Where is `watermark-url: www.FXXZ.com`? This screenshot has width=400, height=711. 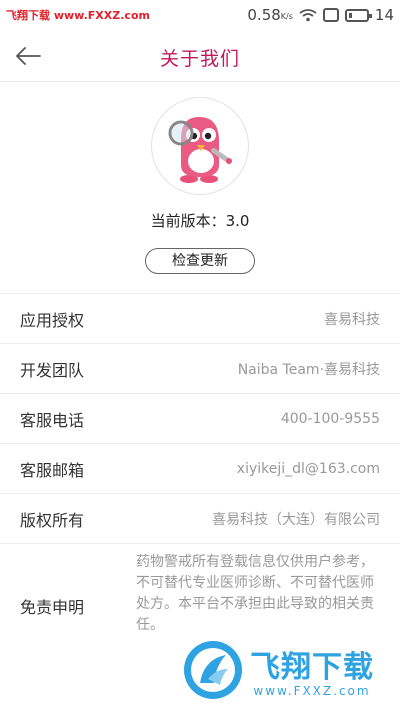 watermark-url: www.FXXZ.com is located at coordinates (312, 691).